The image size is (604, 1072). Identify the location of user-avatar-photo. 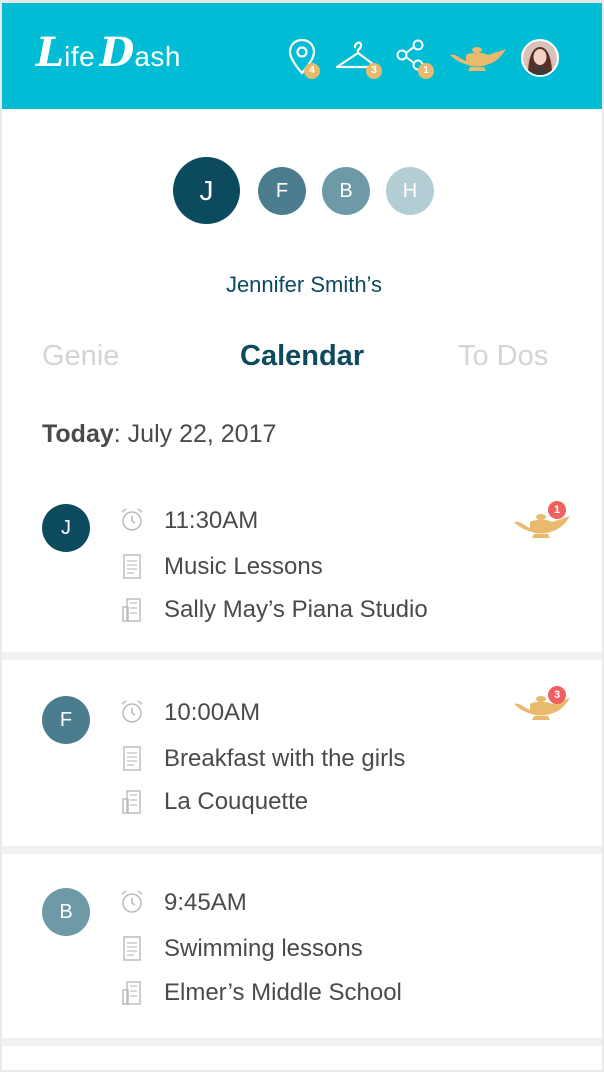
(540, 58).